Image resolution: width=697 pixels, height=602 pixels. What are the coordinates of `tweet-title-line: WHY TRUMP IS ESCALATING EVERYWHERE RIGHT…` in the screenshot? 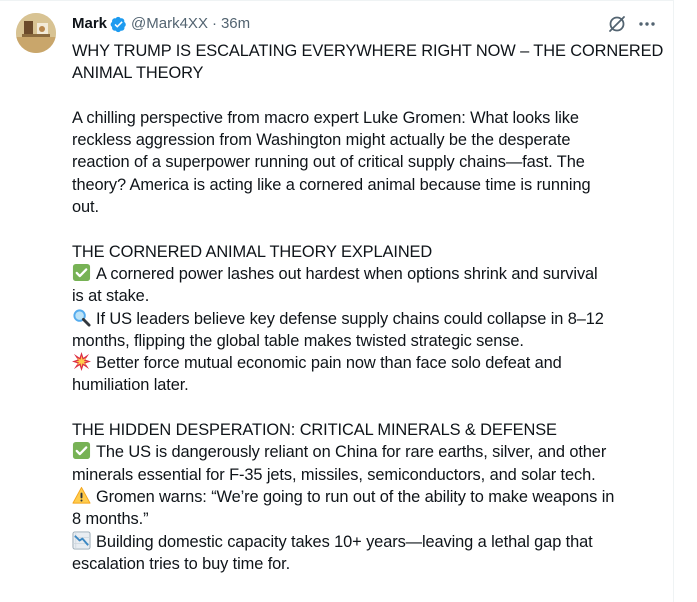 It's located at (368, 51).